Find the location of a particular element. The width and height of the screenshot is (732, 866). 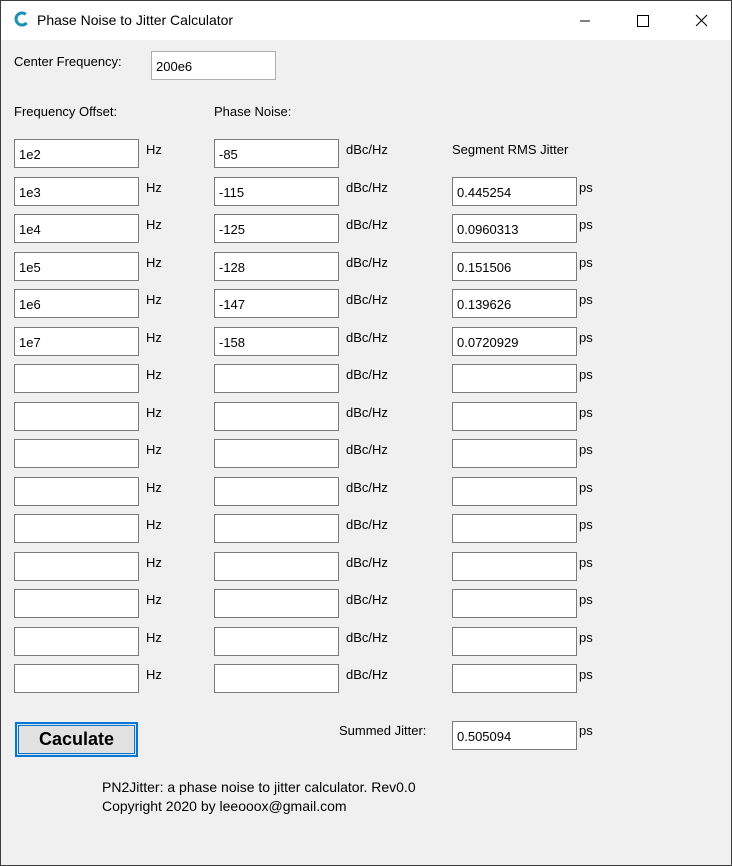

calculate-button: Caculate is located at coordinates (76, 739).